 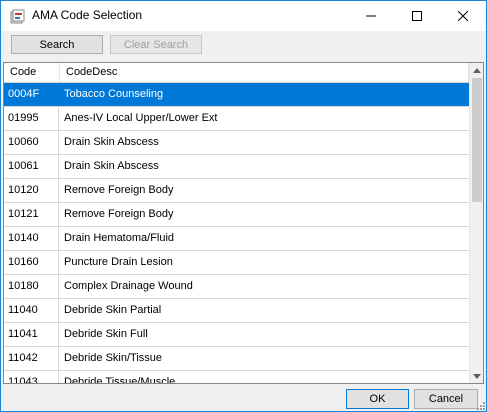 I want to click on cancel-button: Cancel, so click(x=446, y=399).